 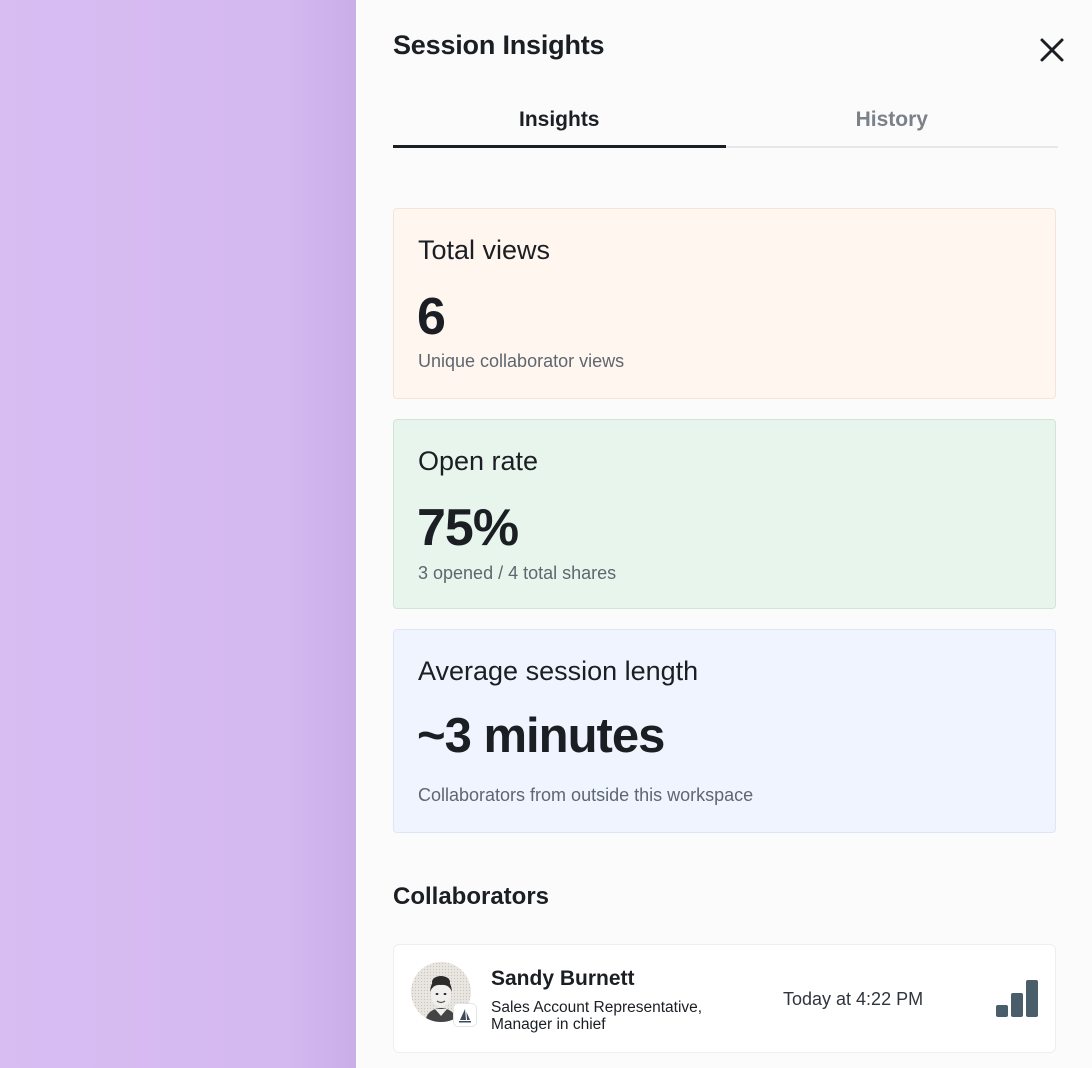 I want to click on close-button, so click(x=1052, y=50).